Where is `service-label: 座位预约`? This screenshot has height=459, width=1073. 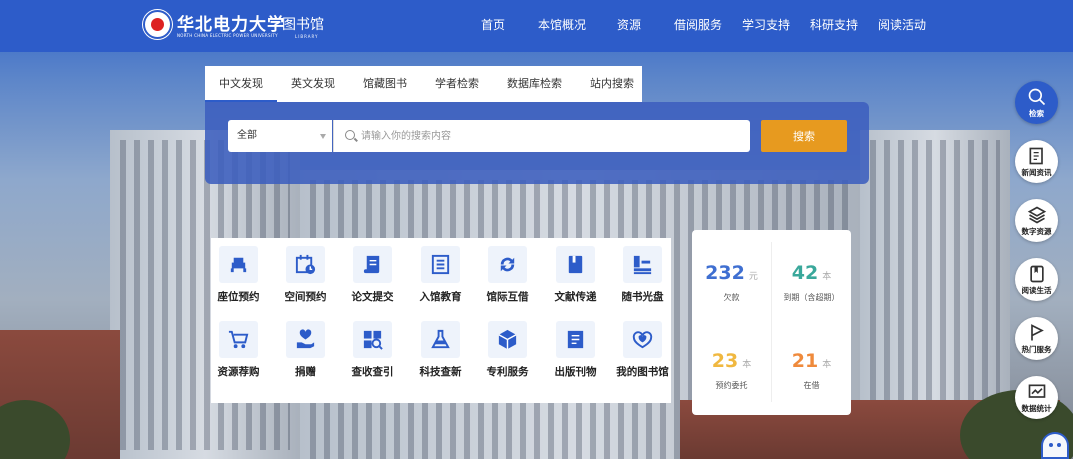 service-label: 座位预约 is located at coordinates (238, 297).